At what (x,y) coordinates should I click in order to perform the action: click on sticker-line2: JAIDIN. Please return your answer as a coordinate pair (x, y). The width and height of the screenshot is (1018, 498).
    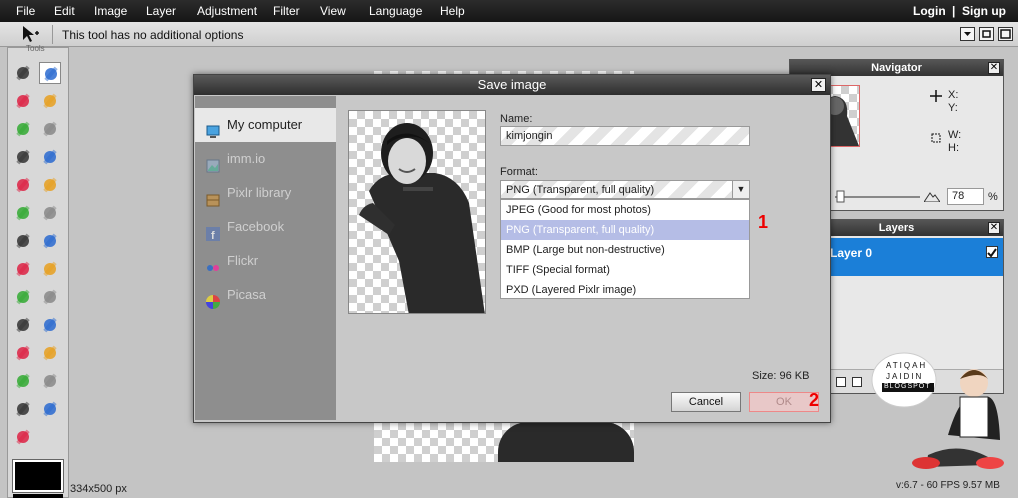
    Looking at the image, I should click on (905, 376).